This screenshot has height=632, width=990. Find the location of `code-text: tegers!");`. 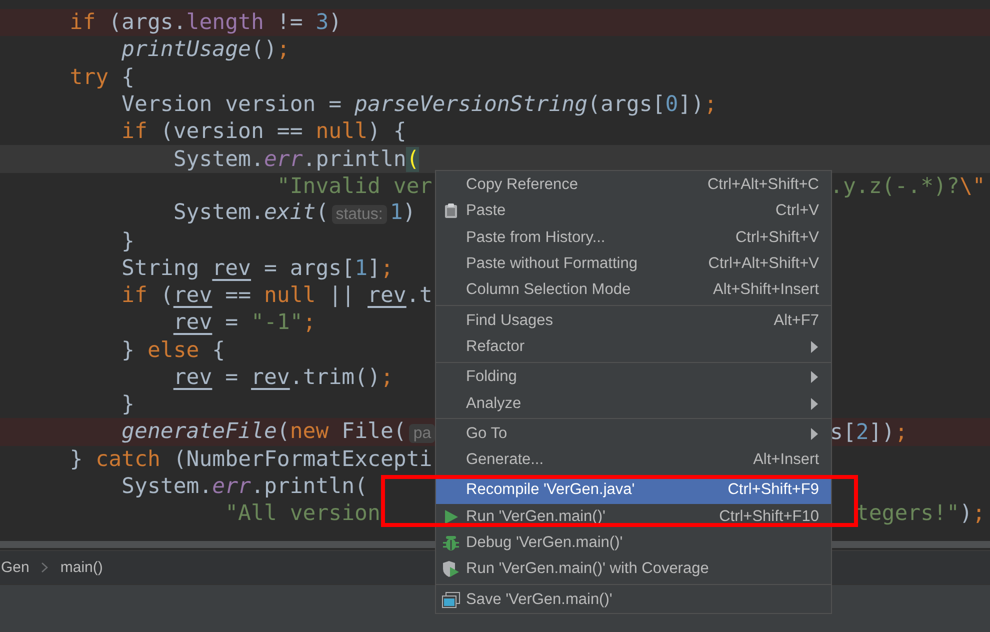

code-text: tegers!"); is located at coordinates (920, 514).